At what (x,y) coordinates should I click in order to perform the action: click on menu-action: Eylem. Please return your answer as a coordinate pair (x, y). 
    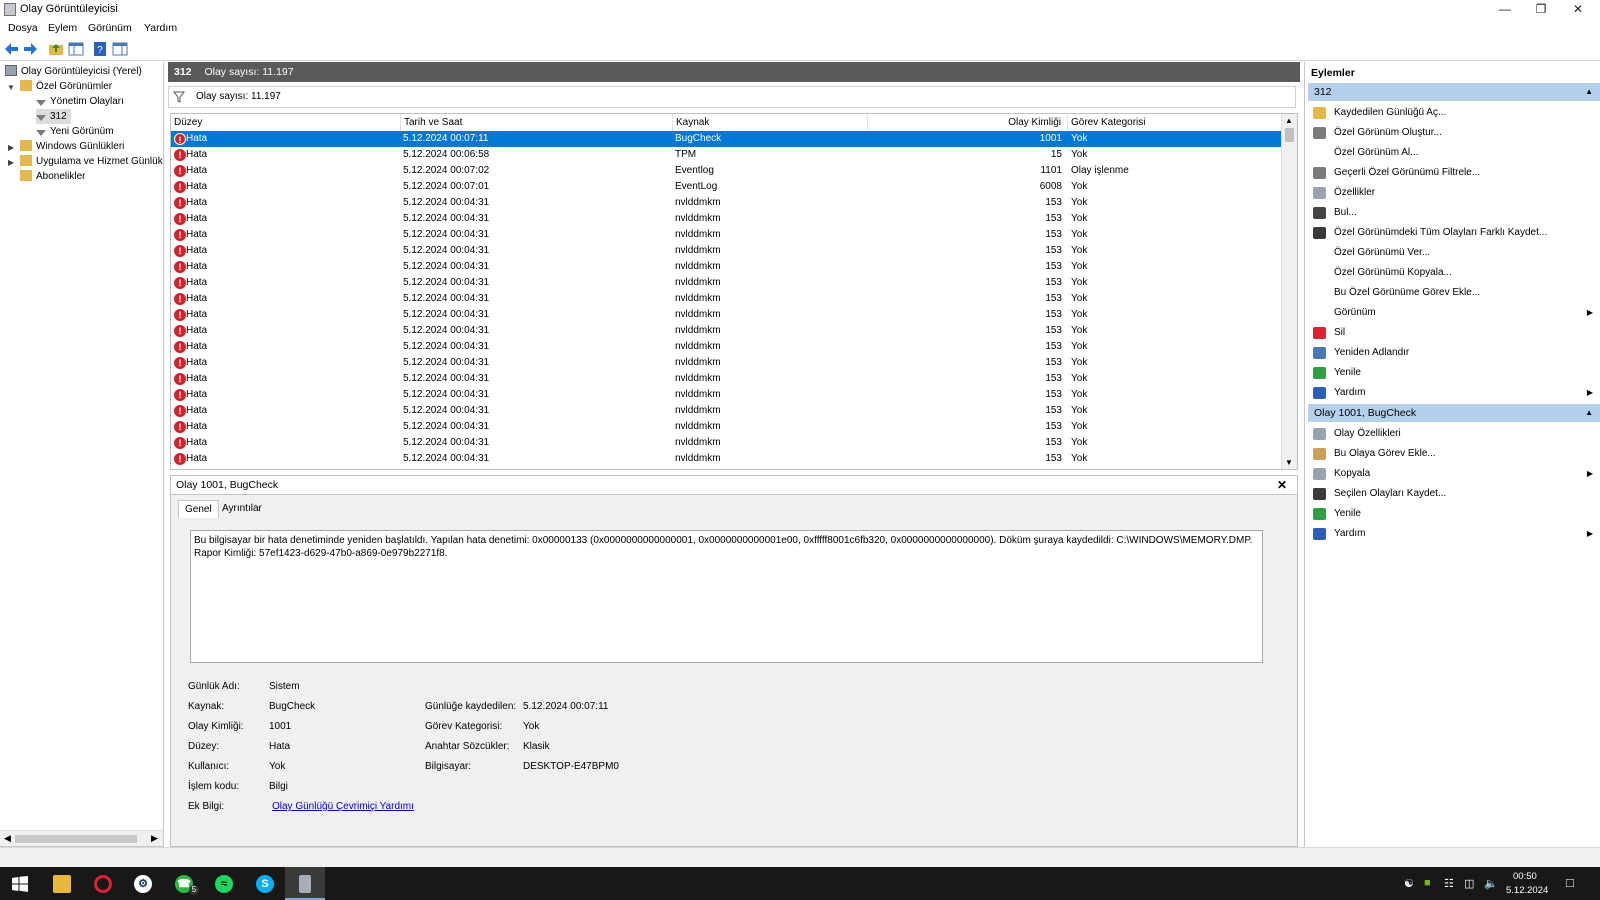
    Looking at the image, I should click on (62, 28).